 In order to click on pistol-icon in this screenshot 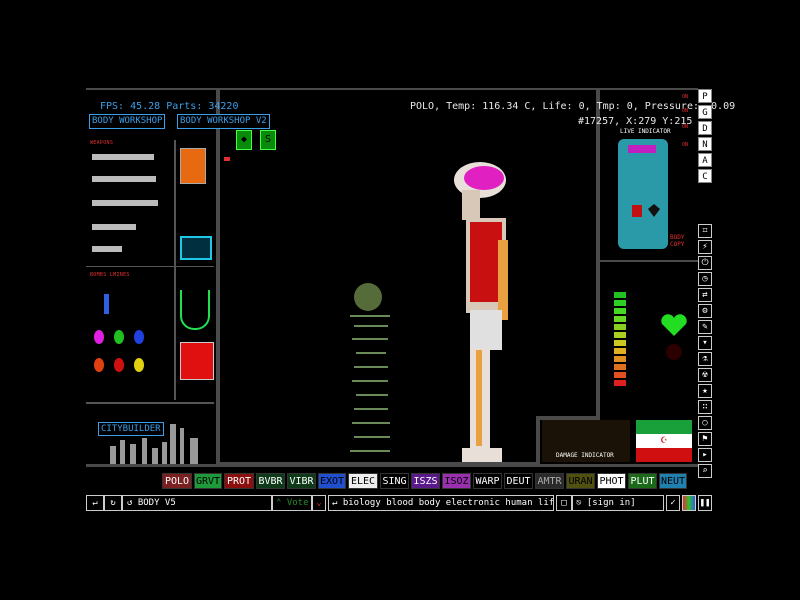, I will do `click(107, 249)`.